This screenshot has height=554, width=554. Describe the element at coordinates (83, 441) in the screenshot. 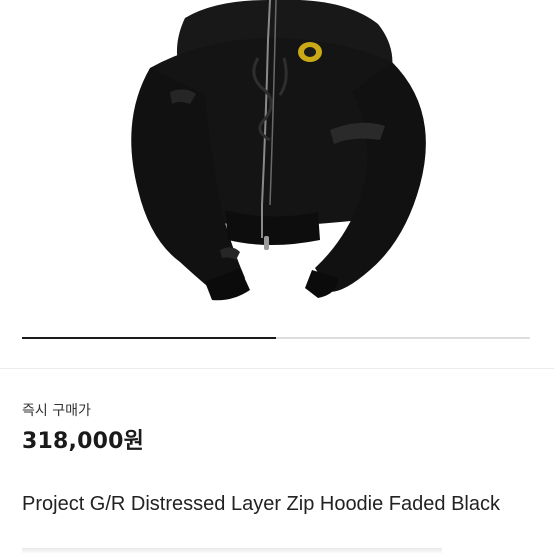

I see `price-value: 318,000원` at that location.